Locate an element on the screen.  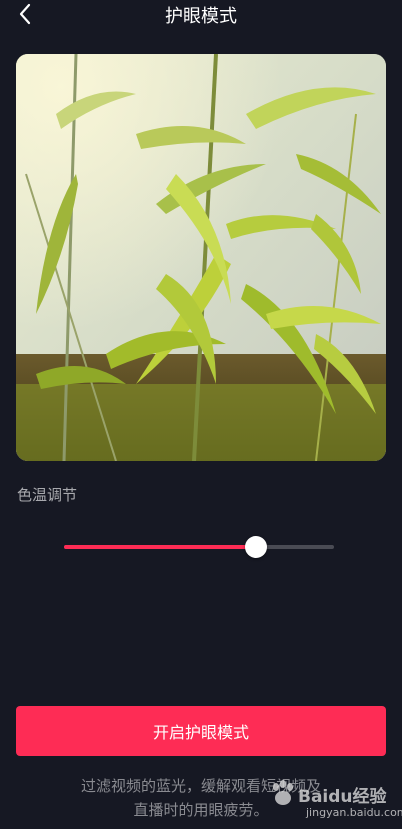
baidu-watermark: Baidu经验 jingyan.baidu.com is located at coordinates (335, 801).